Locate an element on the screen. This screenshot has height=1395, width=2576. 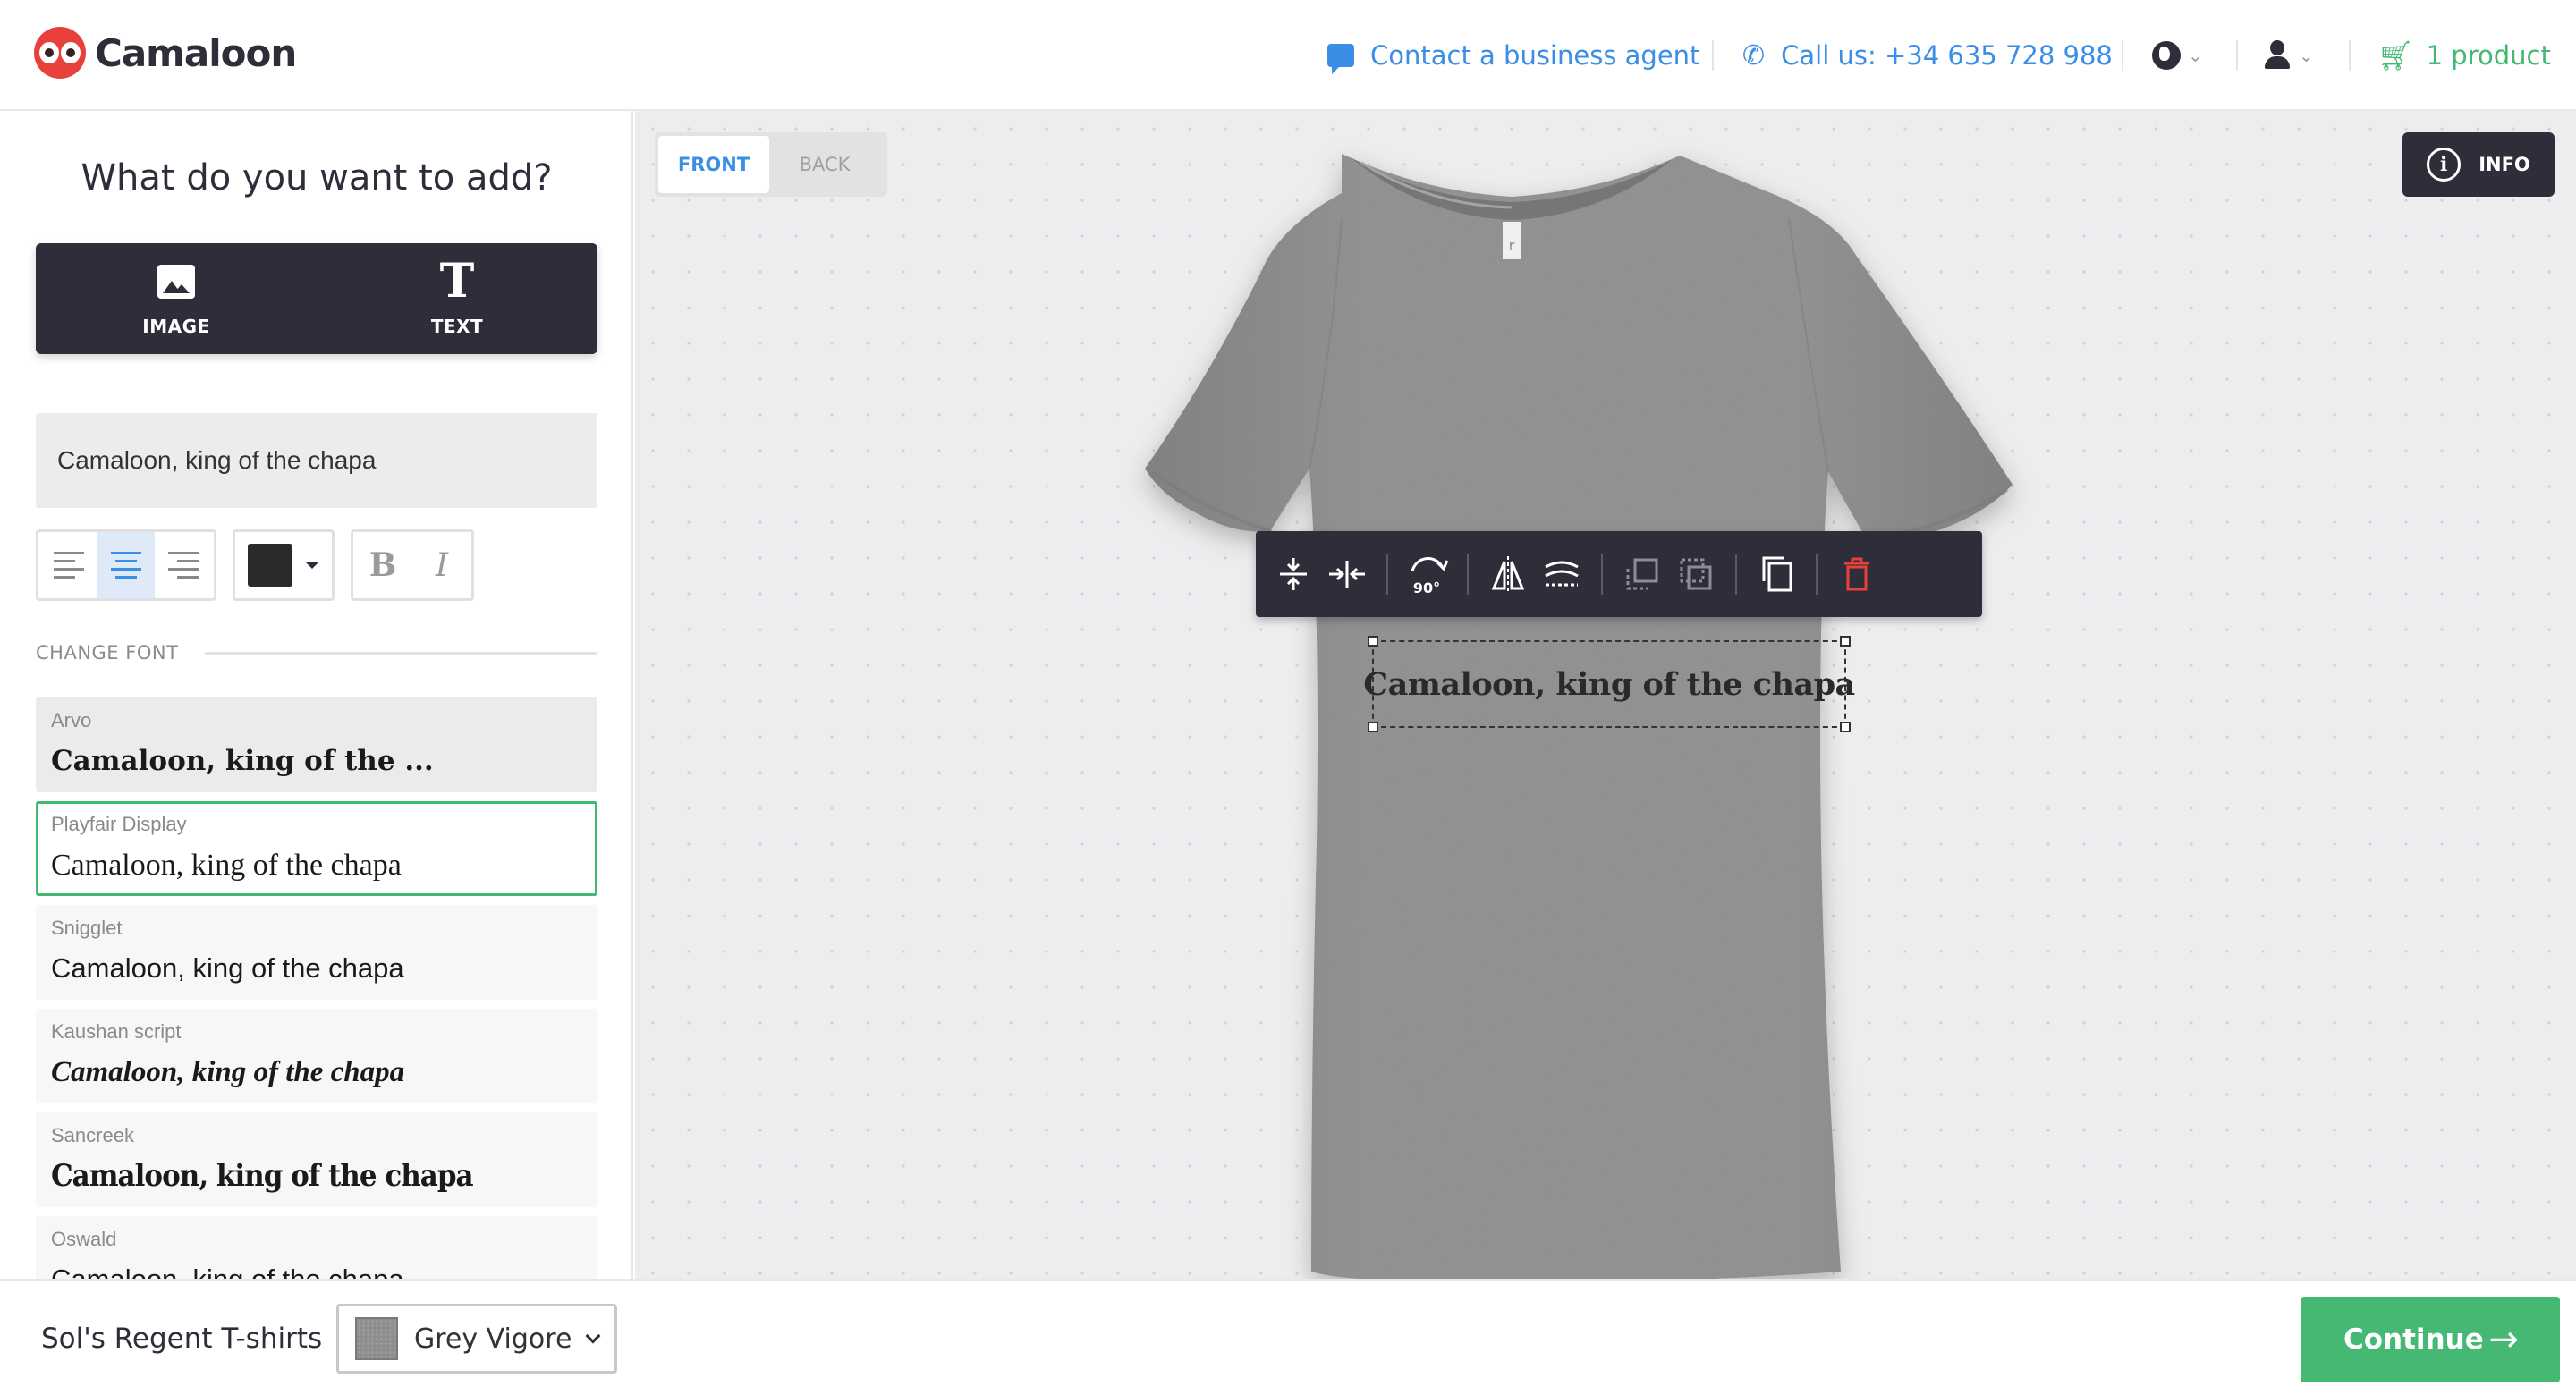
arrow-right-icon: → is located at coordinates (2503, 1339).